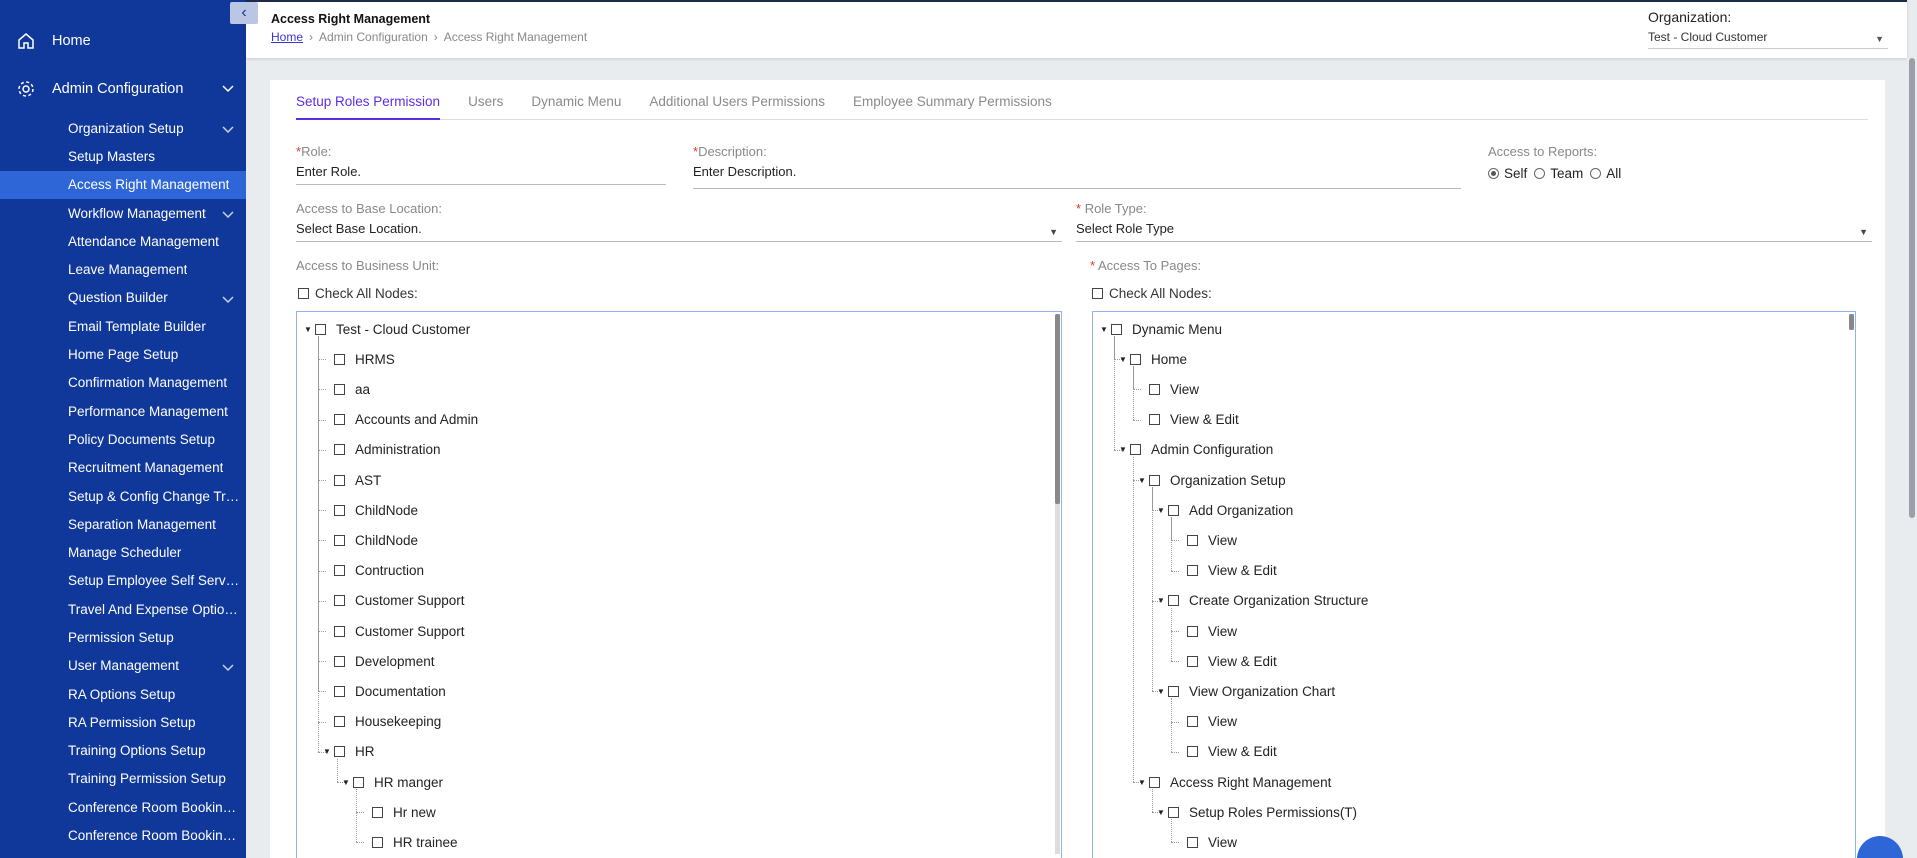 Image resolution: width=1917 pixels, height=858 pixels. Describe the element at coordinates (358, 293) in the screenshot. I see `bu-check-all: Check All Nodes:` at that location.